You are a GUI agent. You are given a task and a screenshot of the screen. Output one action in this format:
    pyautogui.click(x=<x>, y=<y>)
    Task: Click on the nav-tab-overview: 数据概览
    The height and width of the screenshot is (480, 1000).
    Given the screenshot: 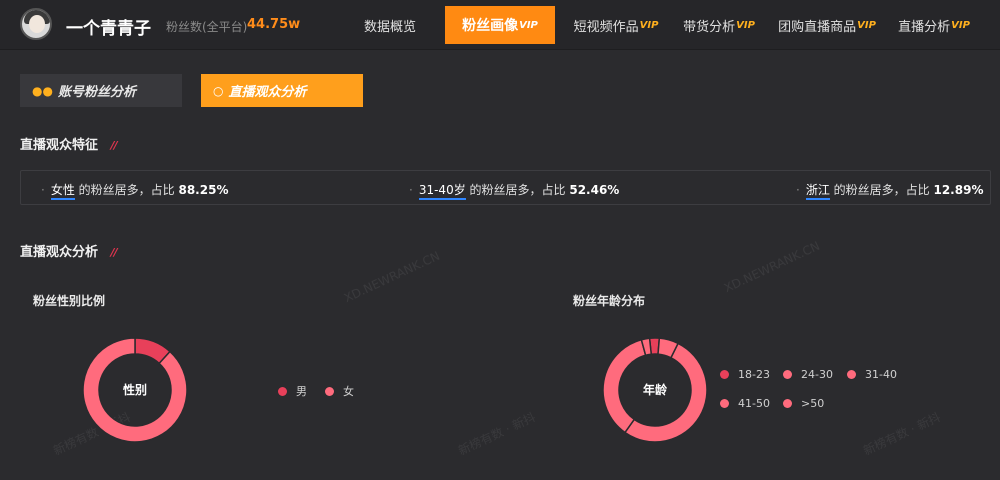 What is the action you would take?
    pyautogui.click(x=390, y=25)
    